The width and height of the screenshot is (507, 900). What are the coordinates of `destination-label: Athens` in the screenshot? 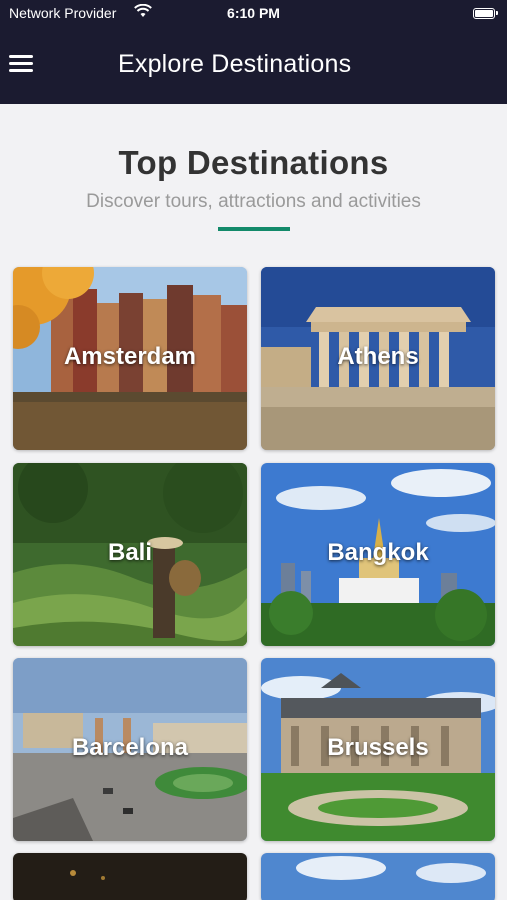 It's located at (378, 356).